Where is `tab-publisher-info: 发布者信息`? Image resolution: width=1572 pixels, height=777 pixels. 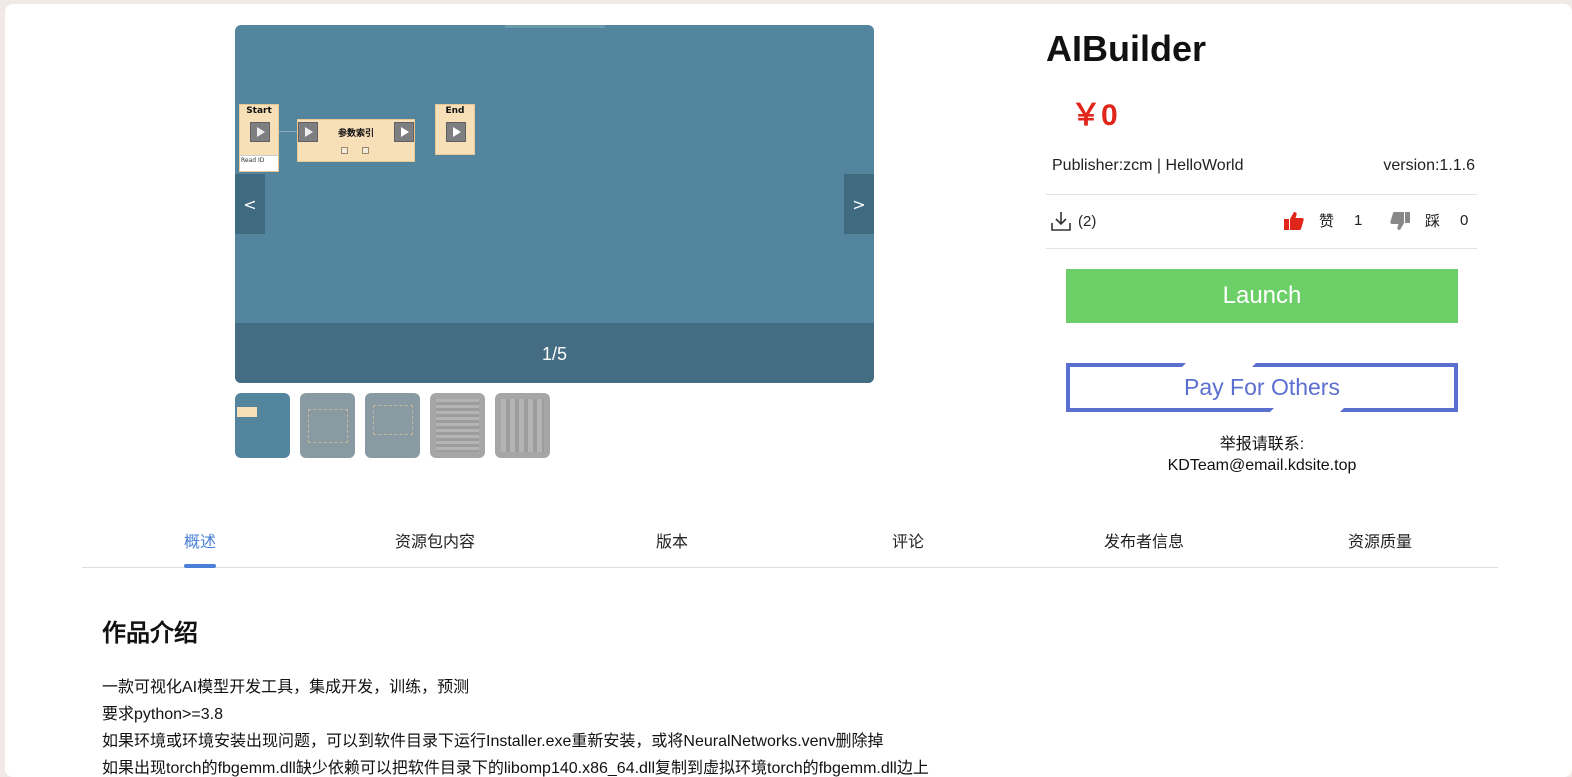 tab-publisher-info: 发布者信息 is located at coordinates (1144, 540).